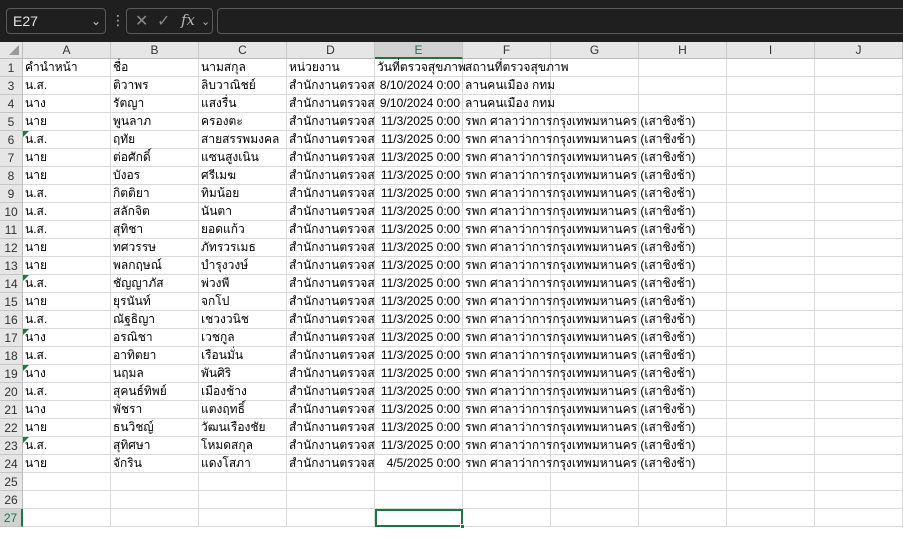  What do you see at coordinates (11, 284) in the screenshot?
I see `row-header-14: 14` at bounding box center [11, 284].